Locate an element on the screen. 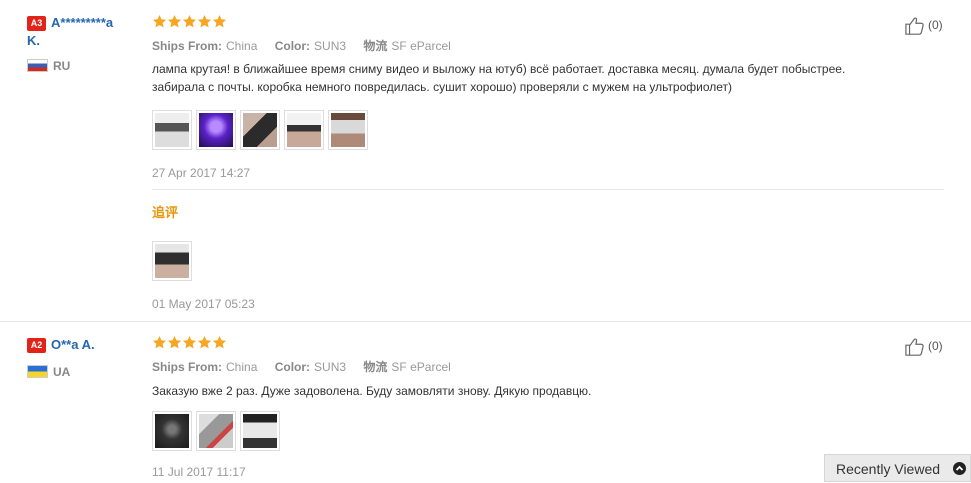  divider is located at coordinates (548, 189).